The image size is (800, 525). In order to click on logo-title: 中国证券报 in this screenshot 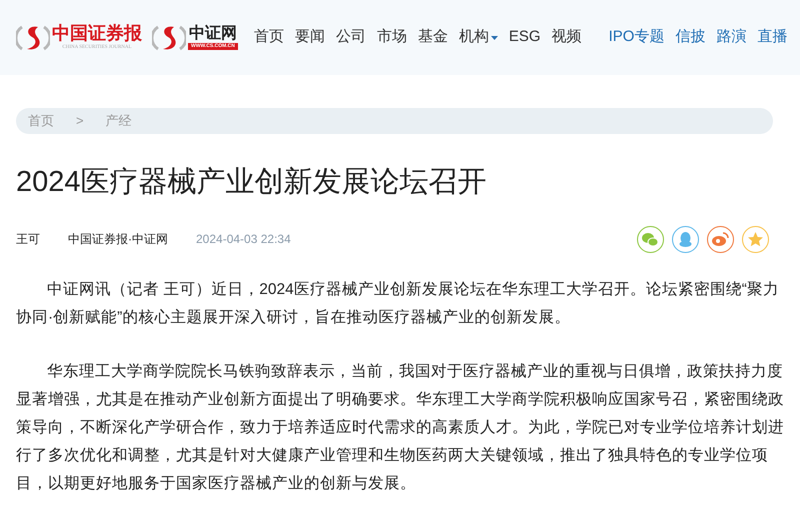, I will do `click(97, 34)`.